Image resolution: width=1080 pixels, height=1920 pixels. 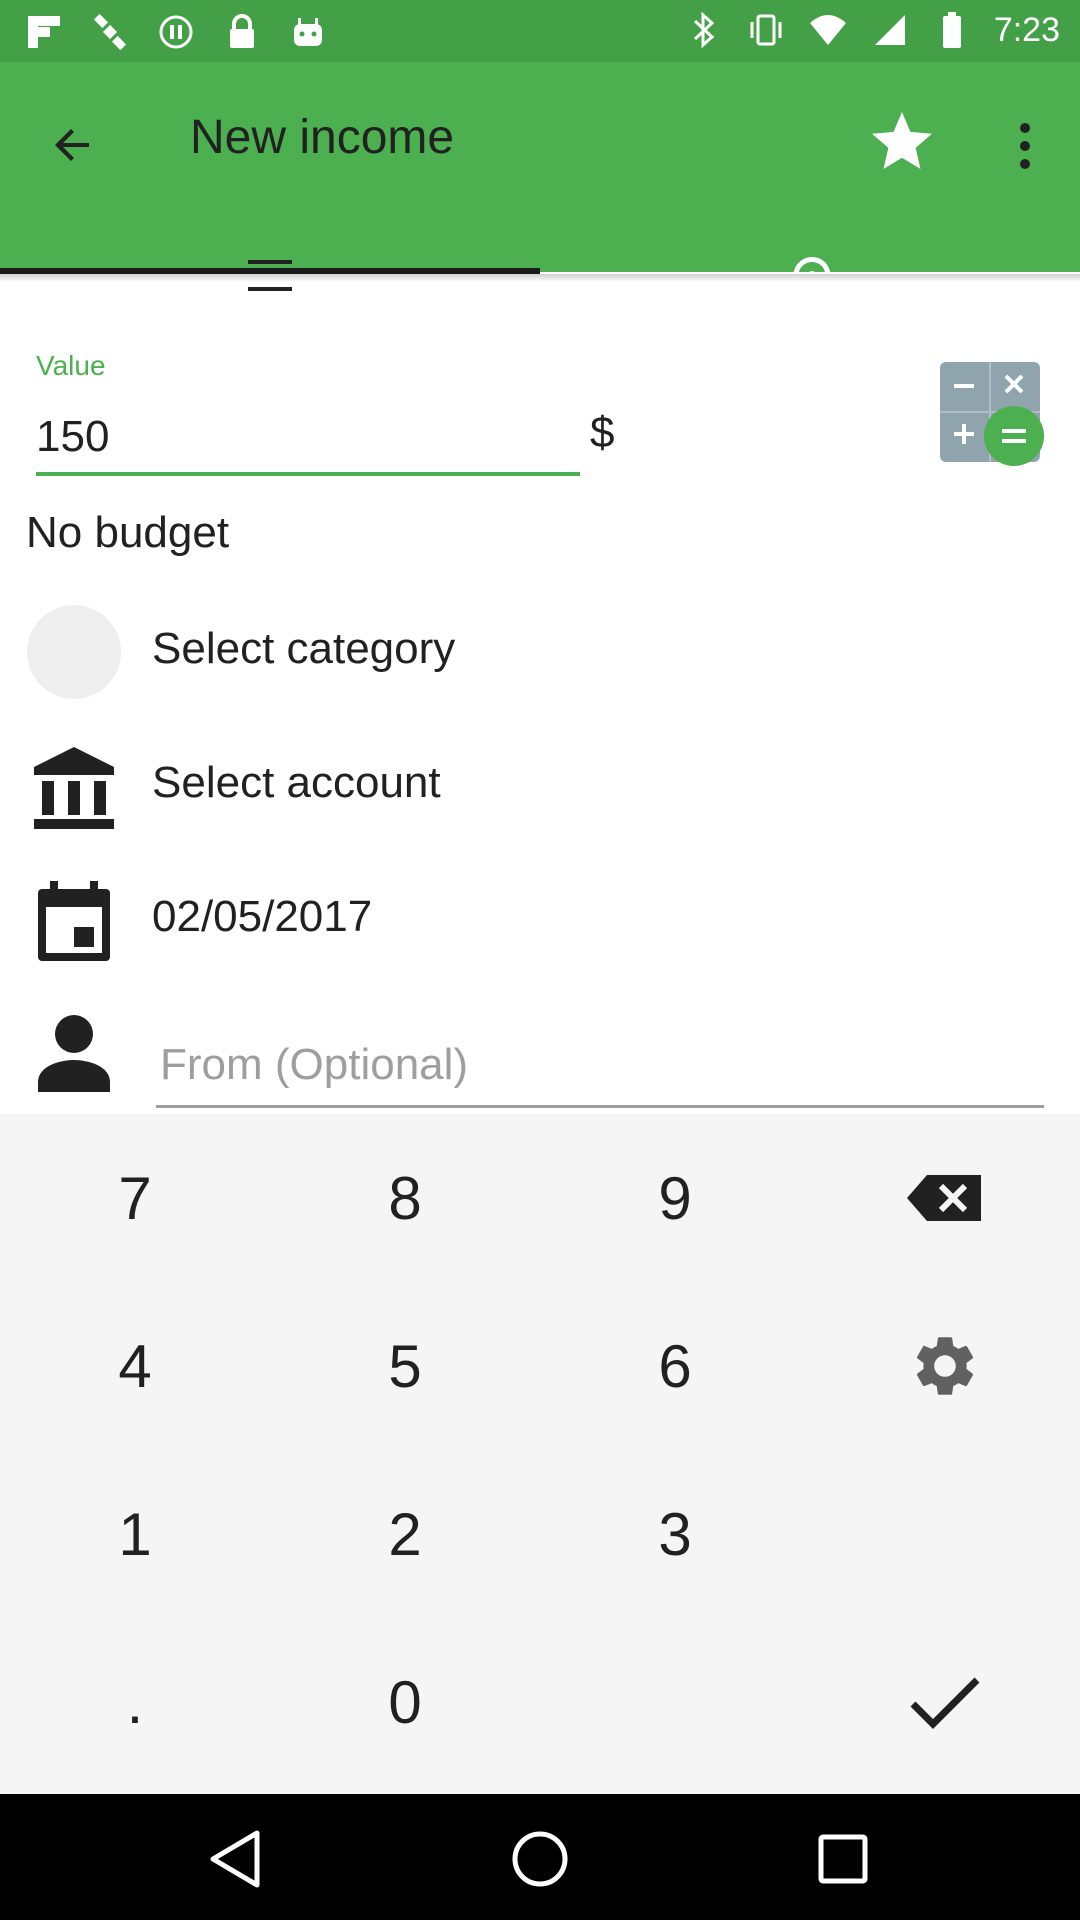 I want to click on wifi-icon, so click(x=828, y=30).